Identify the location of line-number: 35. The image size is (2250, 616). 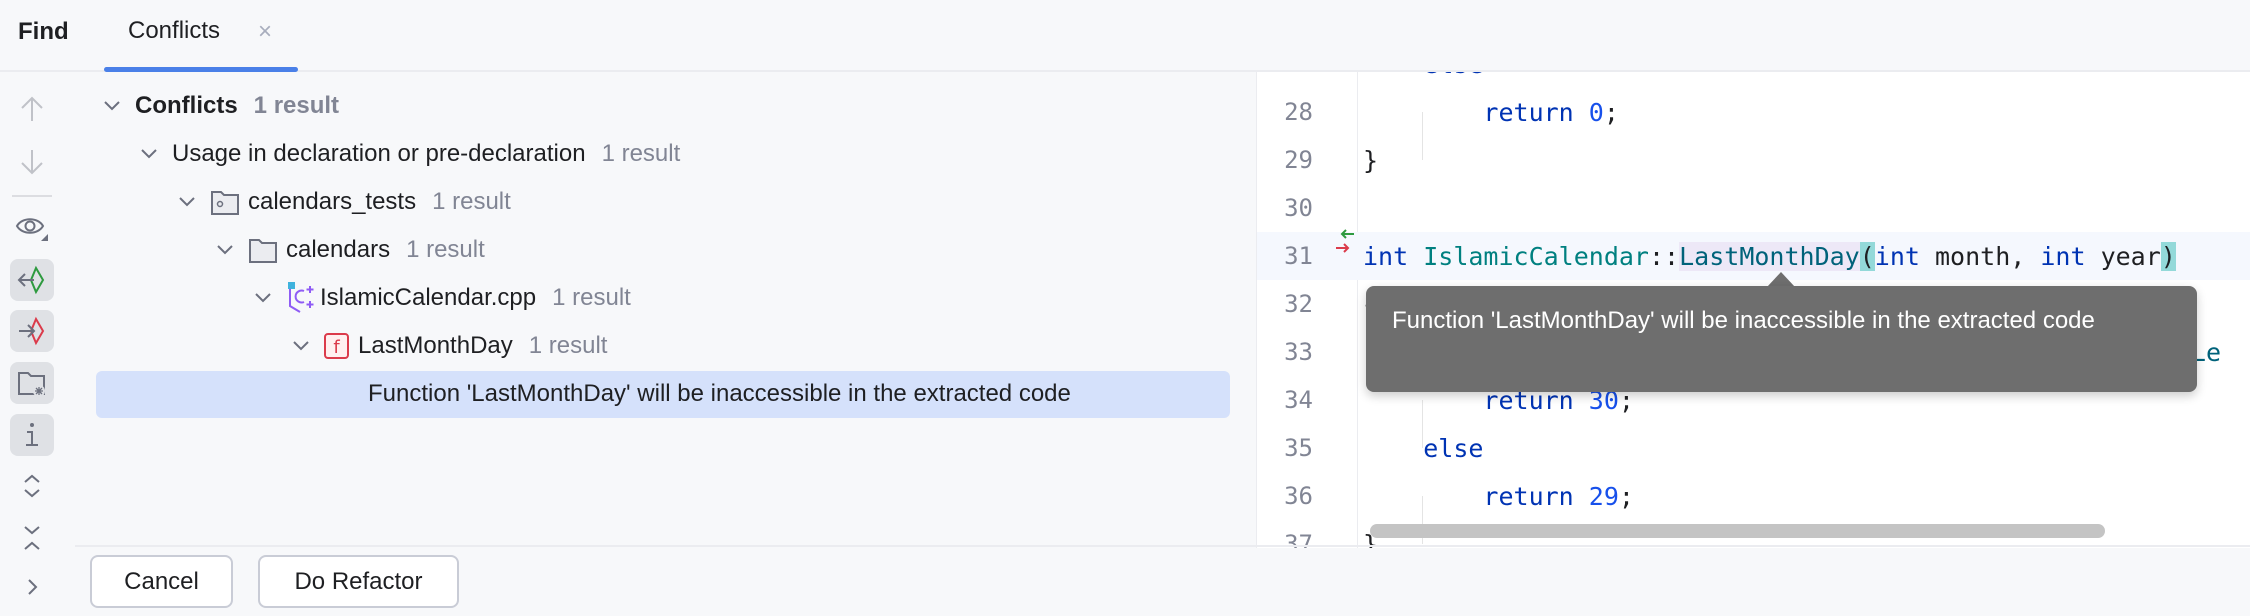
(1298, 448).